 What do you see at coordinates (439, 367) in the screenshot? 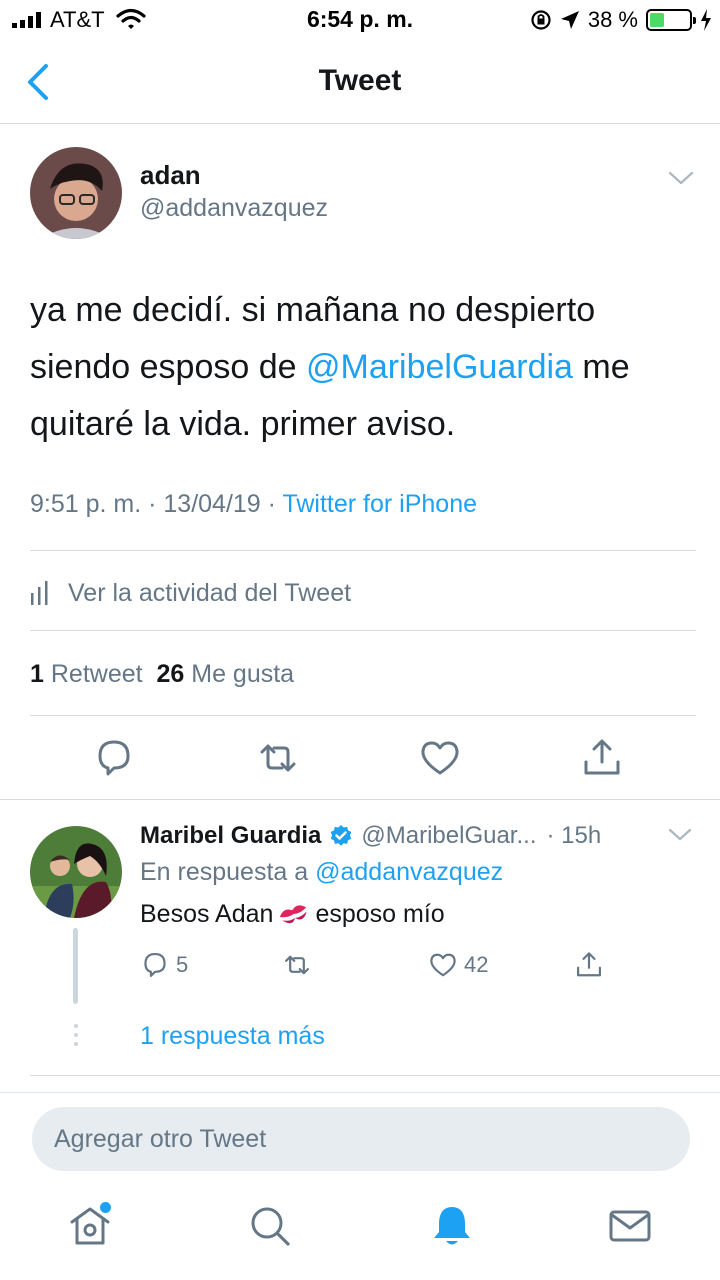
I see `mention-link: @MaribelGuardia` at bounding box center [439, 367].